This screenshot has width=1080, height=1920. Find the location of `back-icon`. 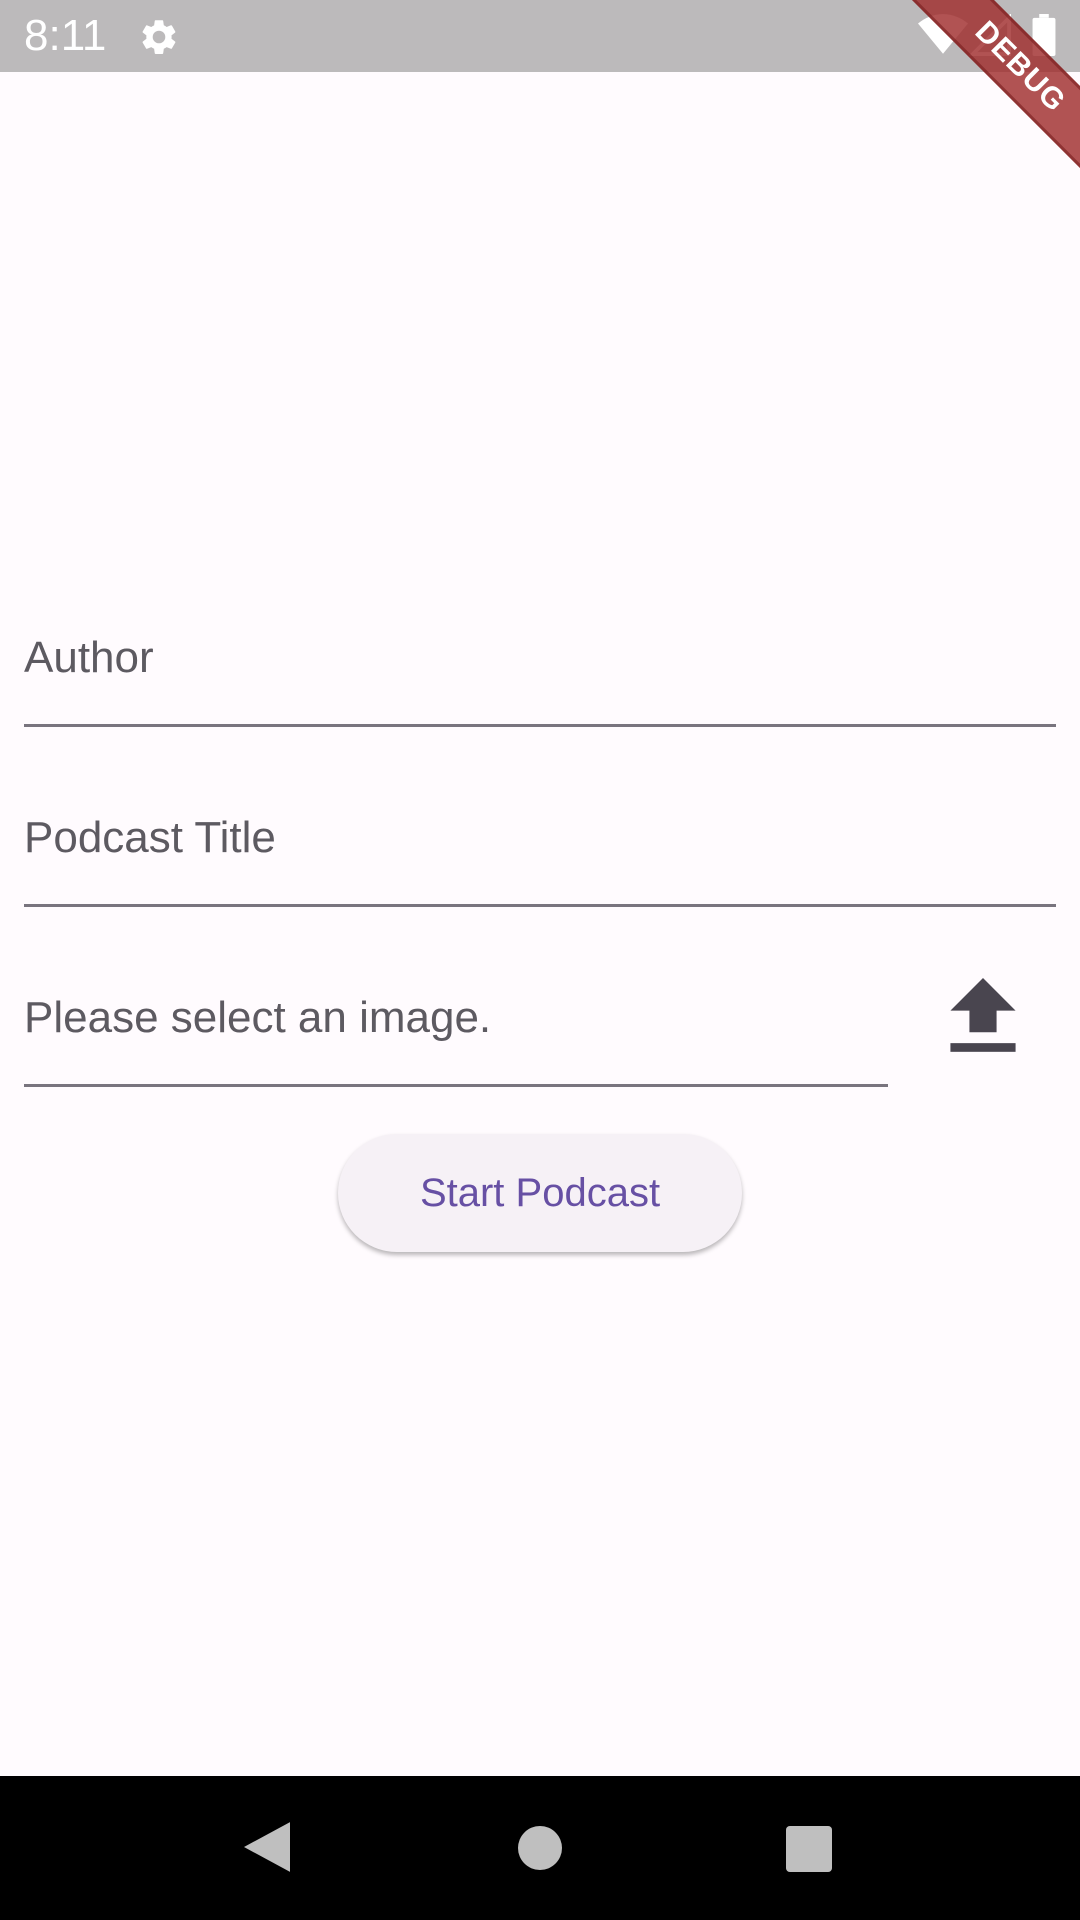

back-icon is located at coordinates (267, 1847).